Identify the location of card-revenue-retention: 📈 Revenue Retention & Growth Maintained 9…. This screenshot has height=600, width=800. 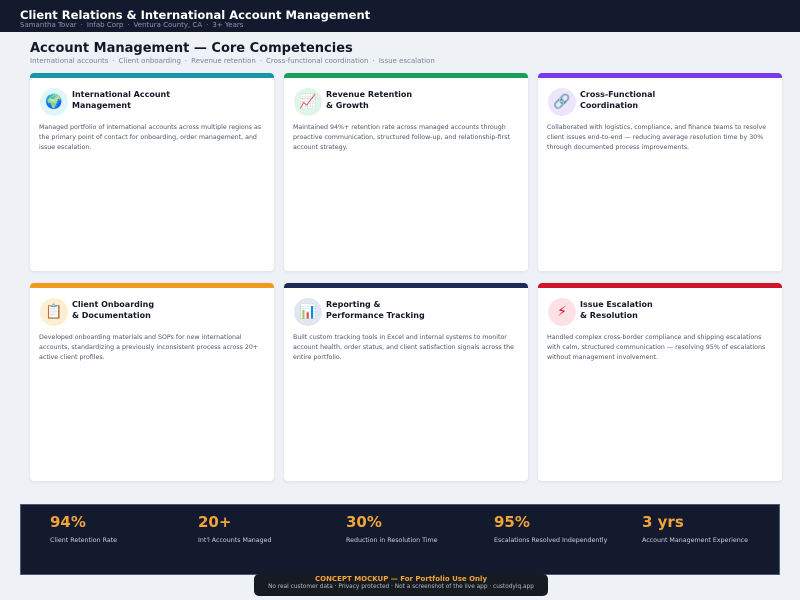
(406, 172).